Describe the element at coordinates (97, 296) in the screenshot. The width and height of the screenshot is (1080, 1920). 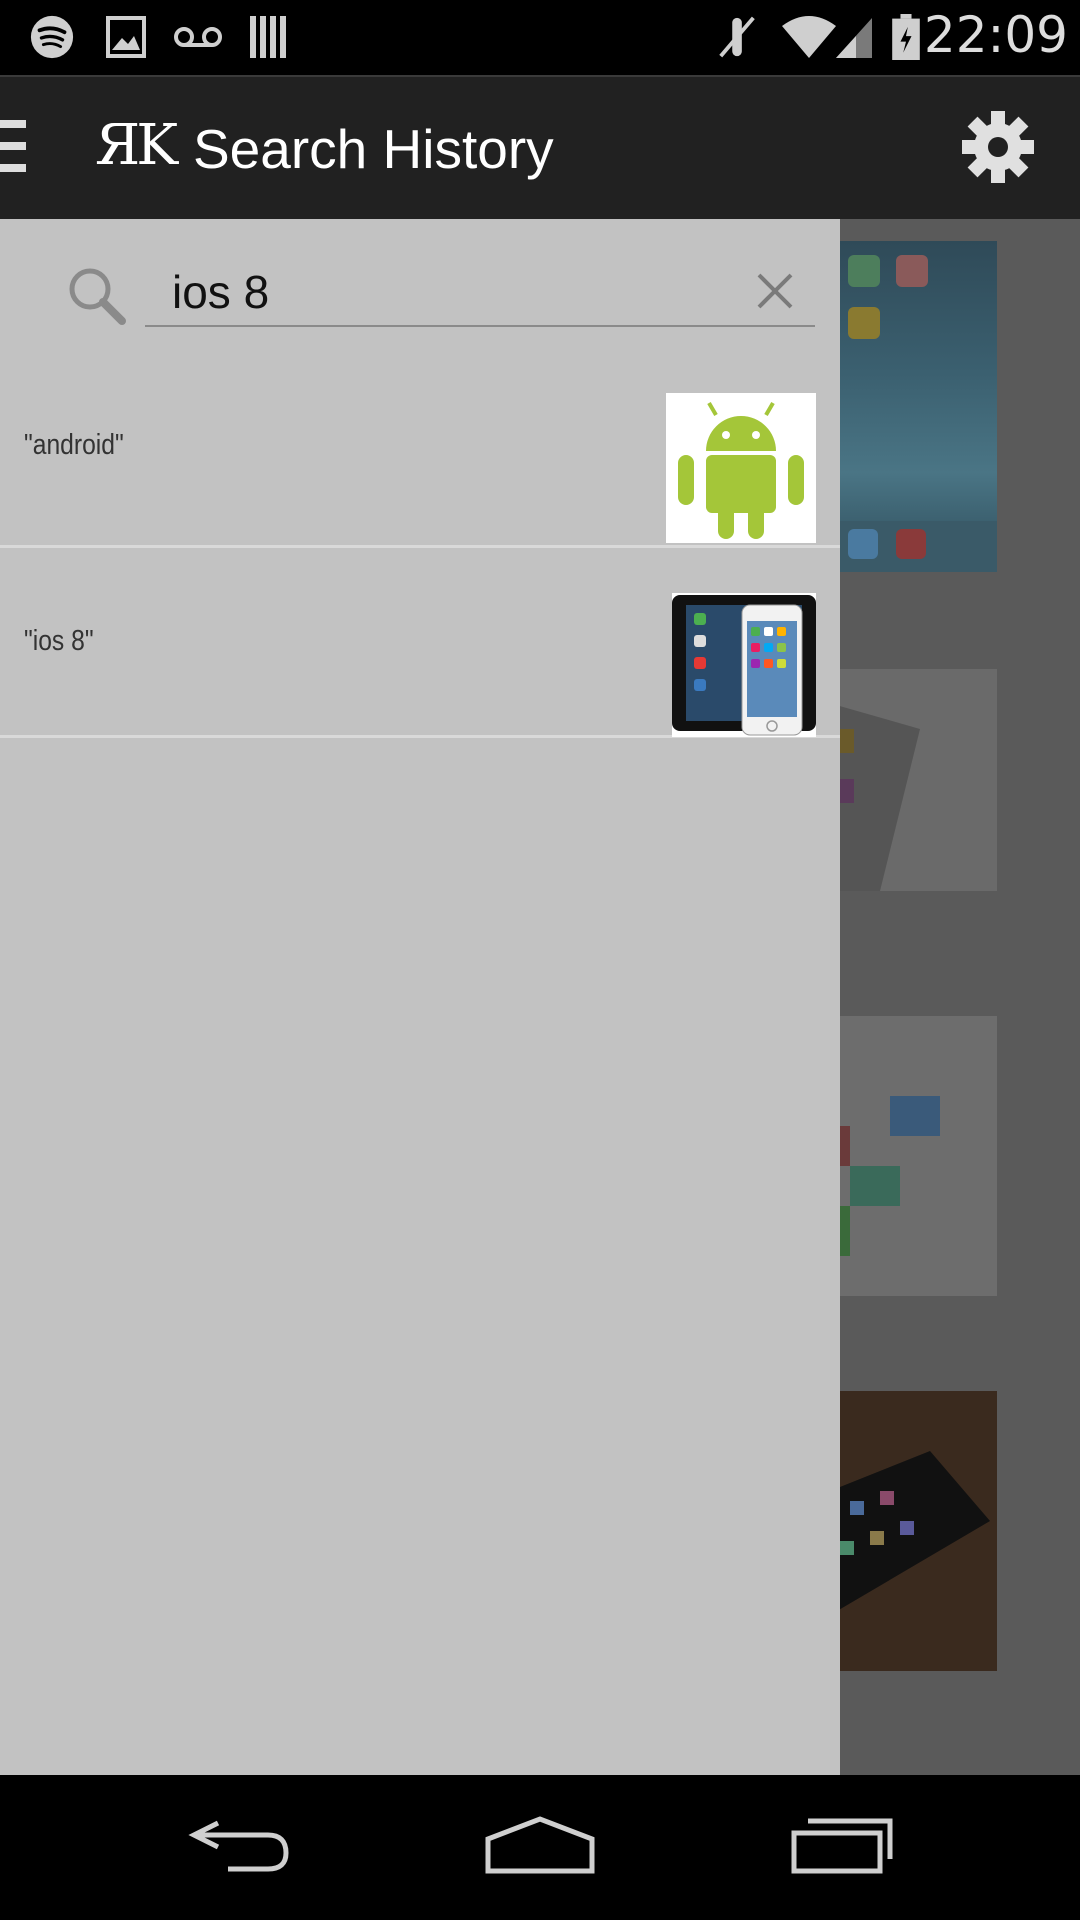
I see `search-icon` at that location.